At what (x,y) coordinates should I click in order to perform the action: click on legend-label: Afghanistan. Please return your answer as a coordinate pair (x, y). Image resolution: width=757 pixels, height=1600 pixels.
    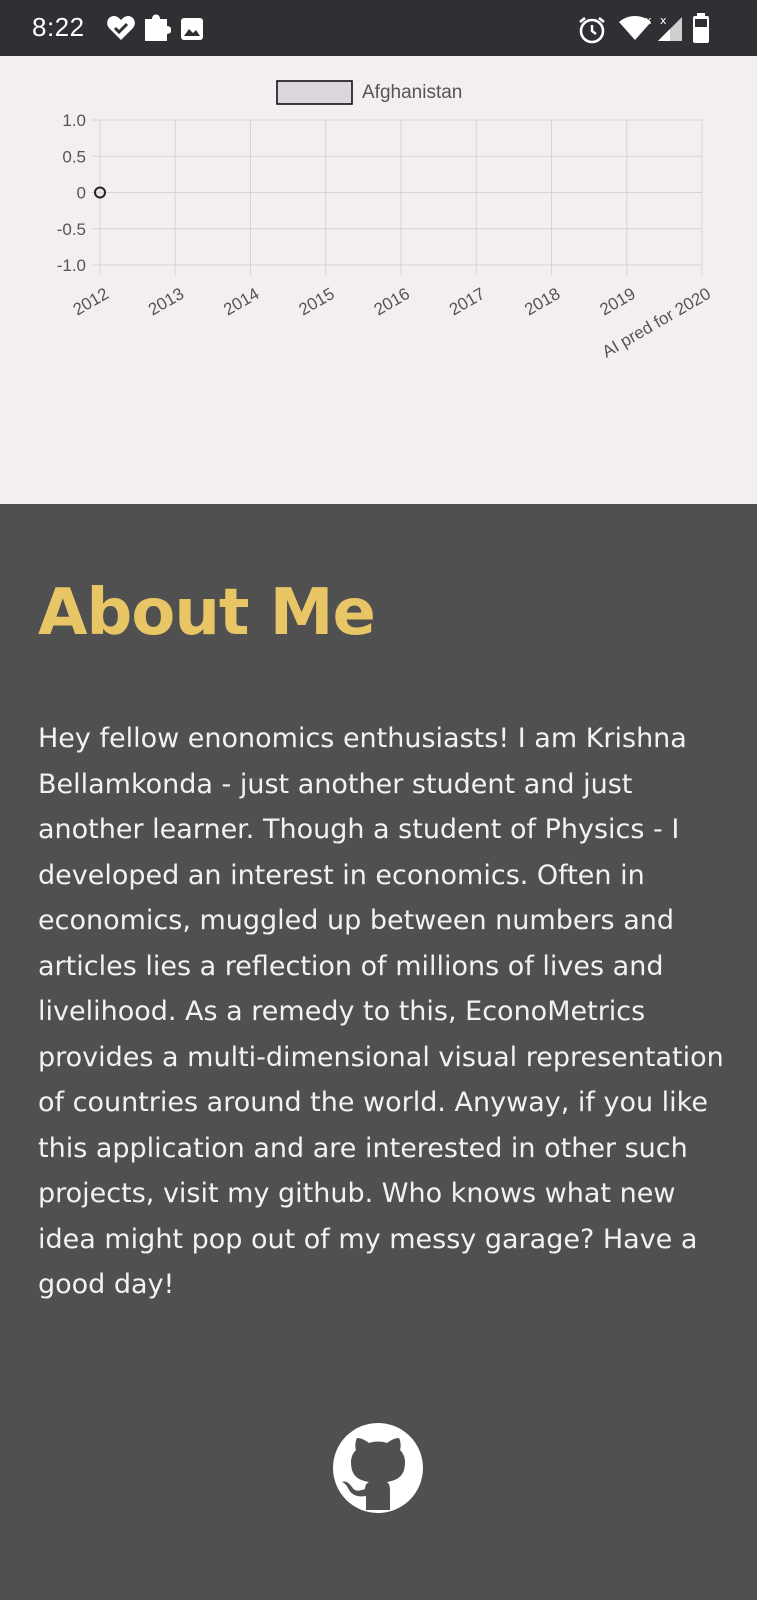
    Looking at the image, I should click on (412, 92).